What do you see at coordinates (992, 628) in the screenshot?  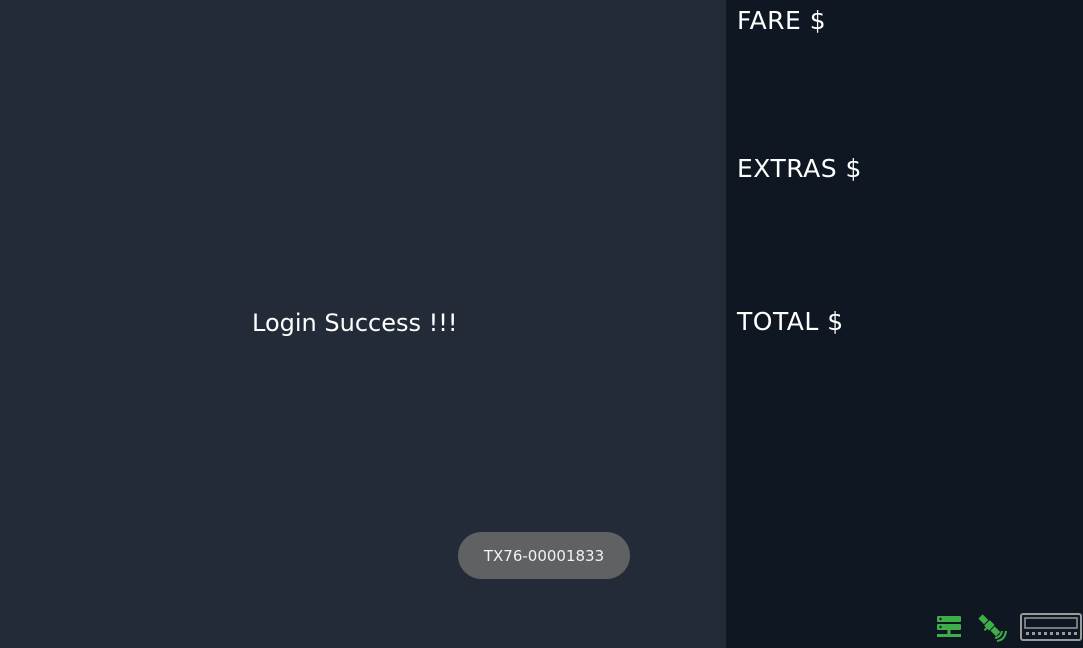 I see `satellite-icon` at bounding box center [992, 628].